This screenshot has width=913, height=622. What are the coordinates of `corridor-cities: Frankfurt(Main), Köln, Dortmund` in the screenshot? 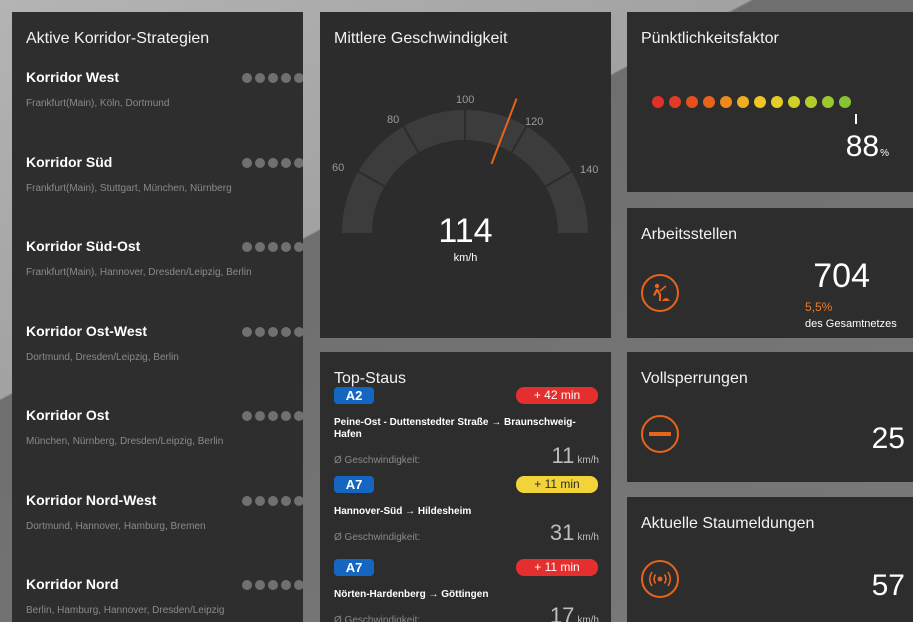 It's located at (98, 103).